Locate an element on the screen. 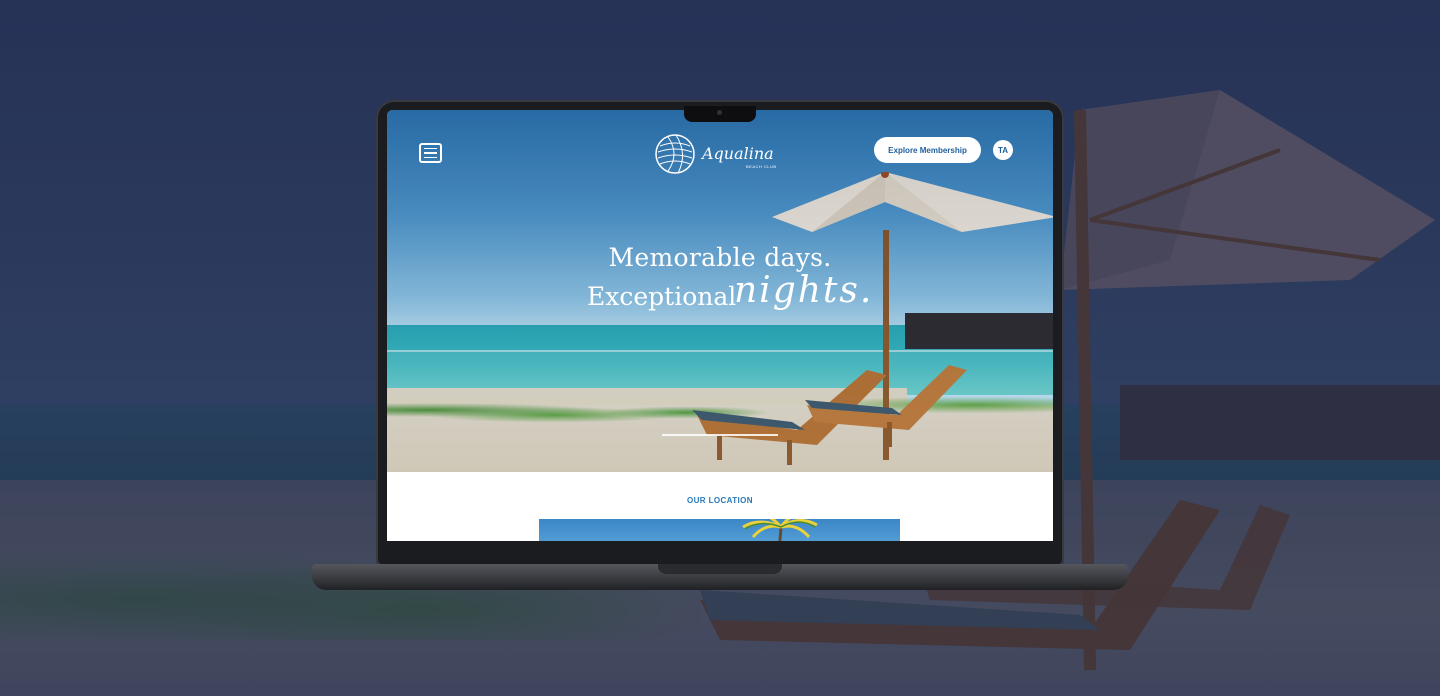  hero-headline-line2: Exceptional is located at coordinates (662, 296).